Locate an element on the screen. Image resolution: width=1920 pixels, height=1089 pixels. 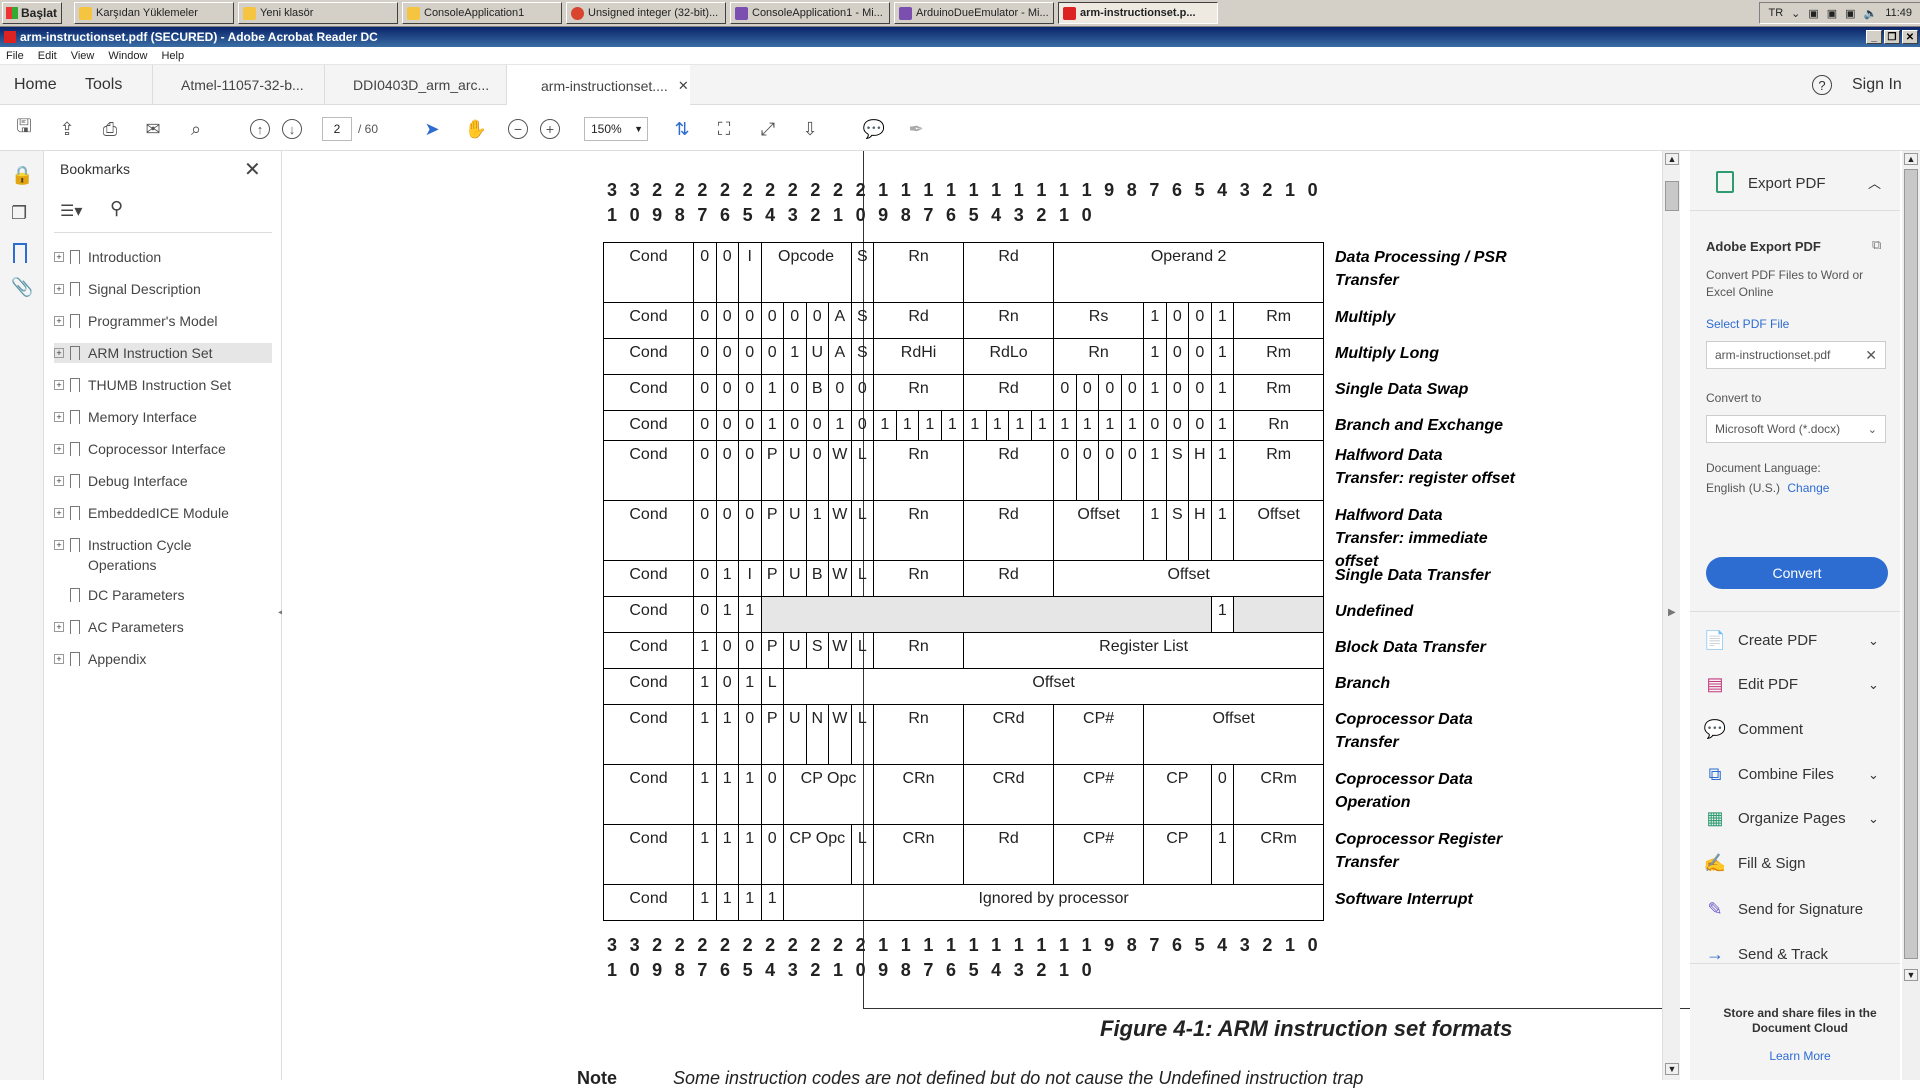
document-scrollbar: ▲ ▶ ▼ is located at coordinates (1671, 615).